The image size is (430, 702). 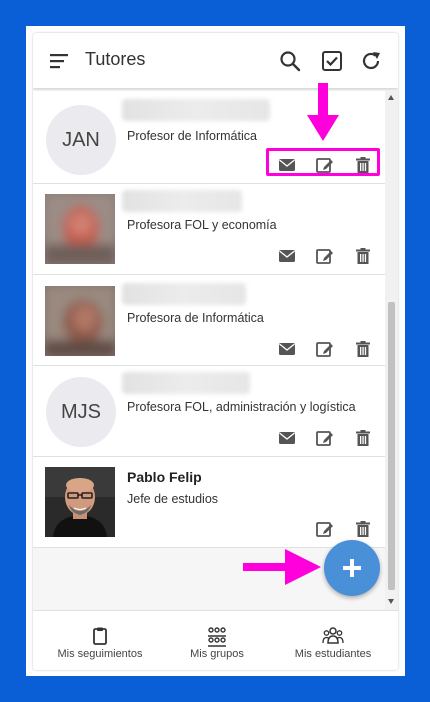 I want to click on tutor-row: Pablo Felip Jefe de estudios, so click(x=209, y=502).